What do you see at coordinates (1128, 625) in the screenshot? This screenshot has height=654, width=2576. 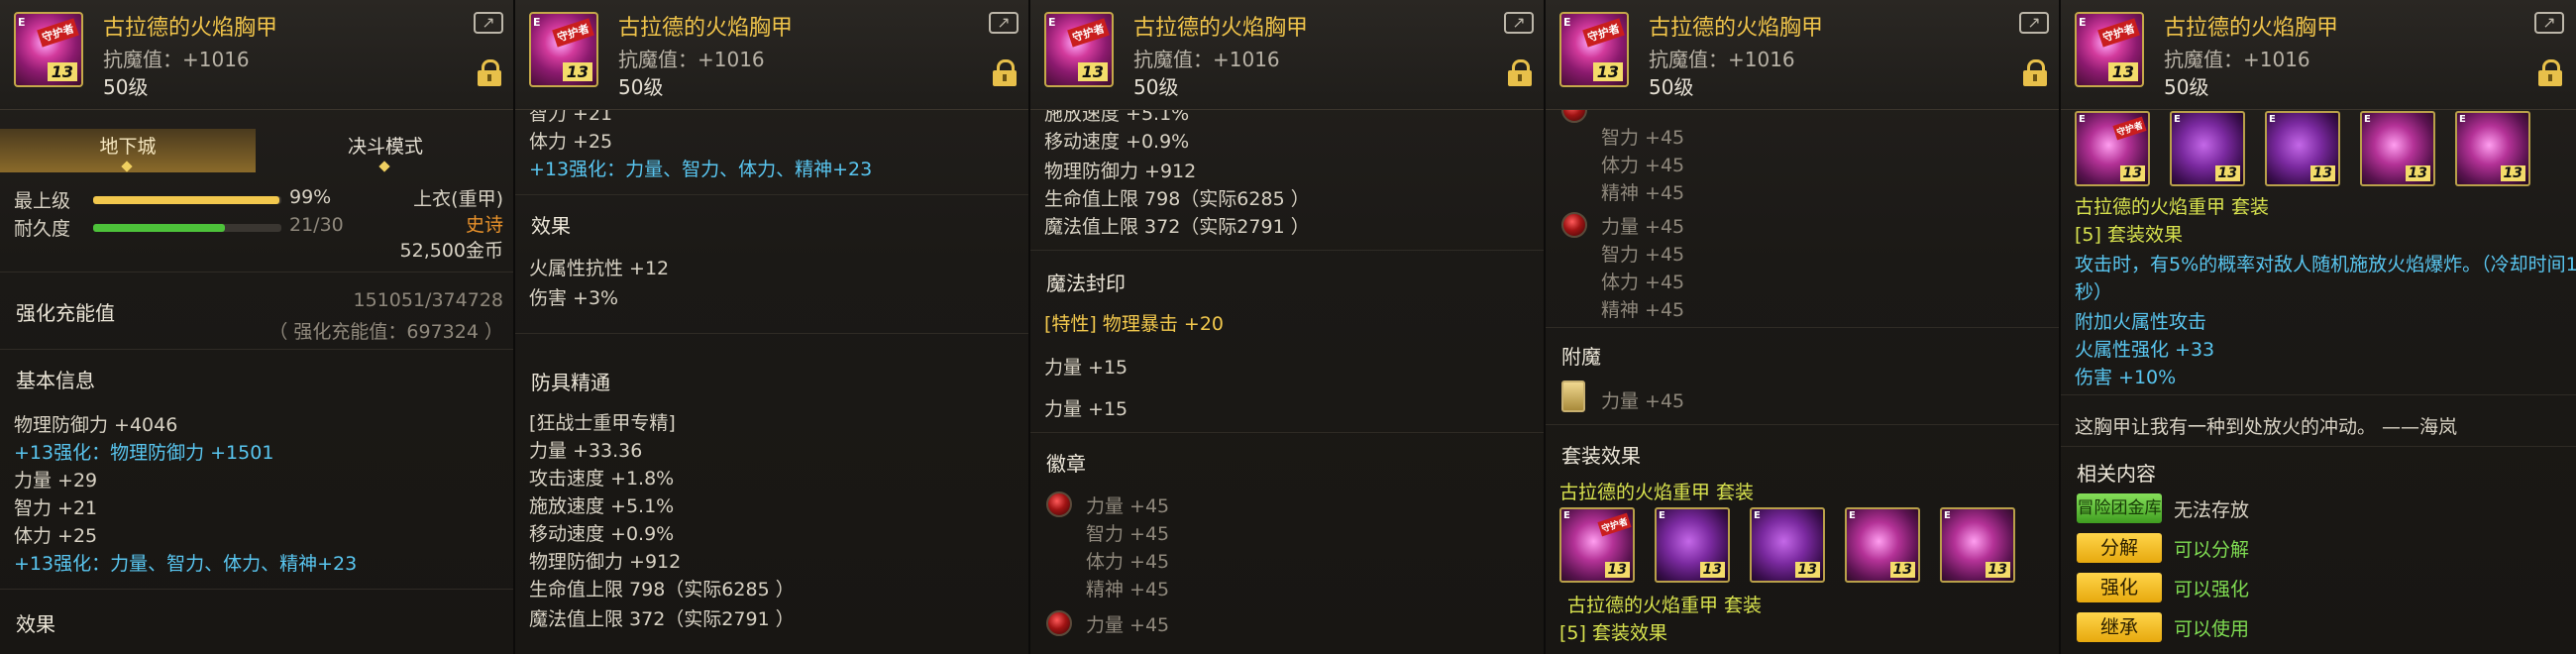 I see `emblem-line: 力量 +45` at bounding box center [1128, 625].